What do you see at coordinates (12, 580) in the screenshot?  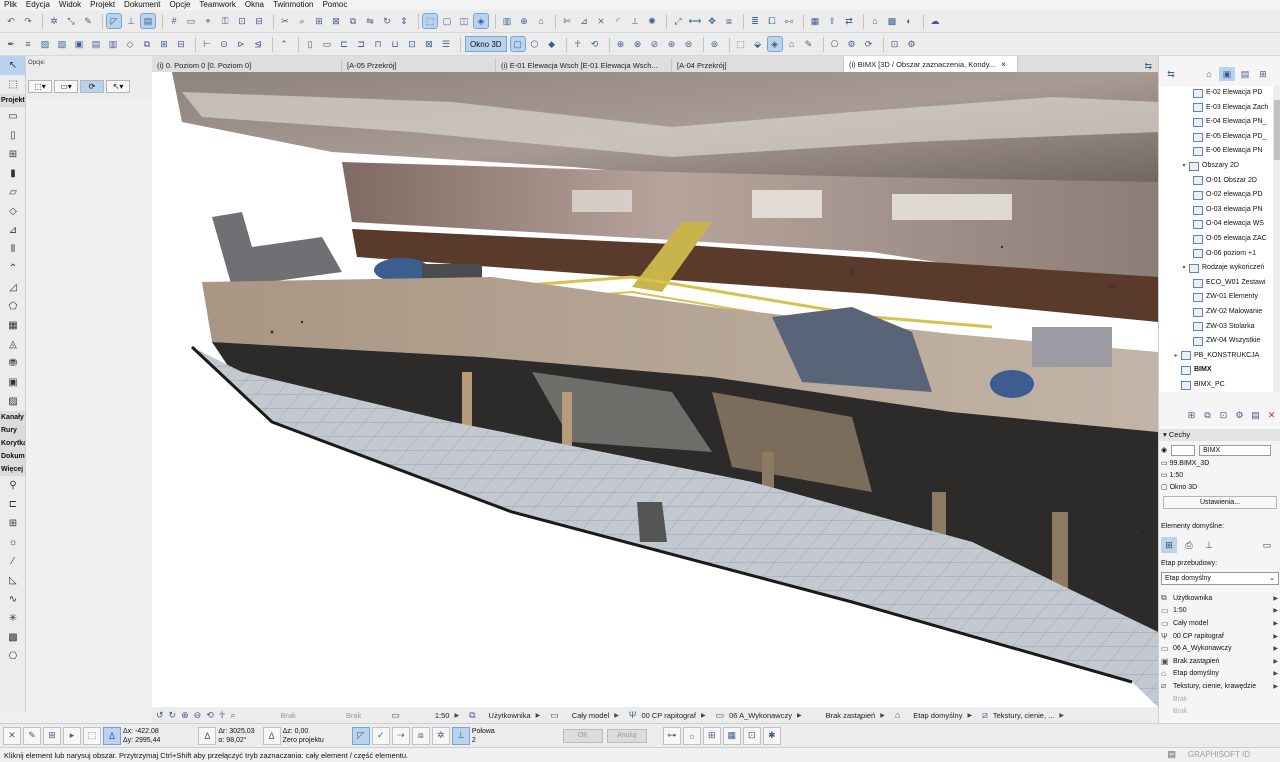 I see `polyline-tool-icon: ◺` at bounding box center [12, 580].